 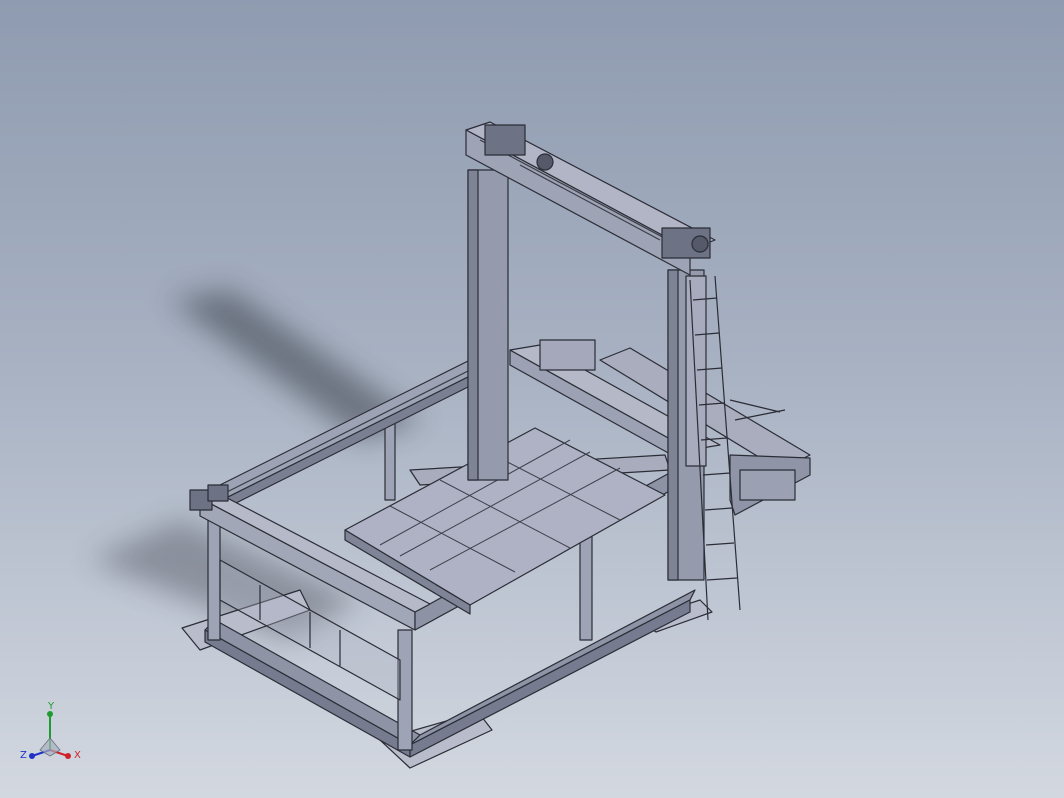 I want to click on gantry-left-column, so click(x=488, y=325).